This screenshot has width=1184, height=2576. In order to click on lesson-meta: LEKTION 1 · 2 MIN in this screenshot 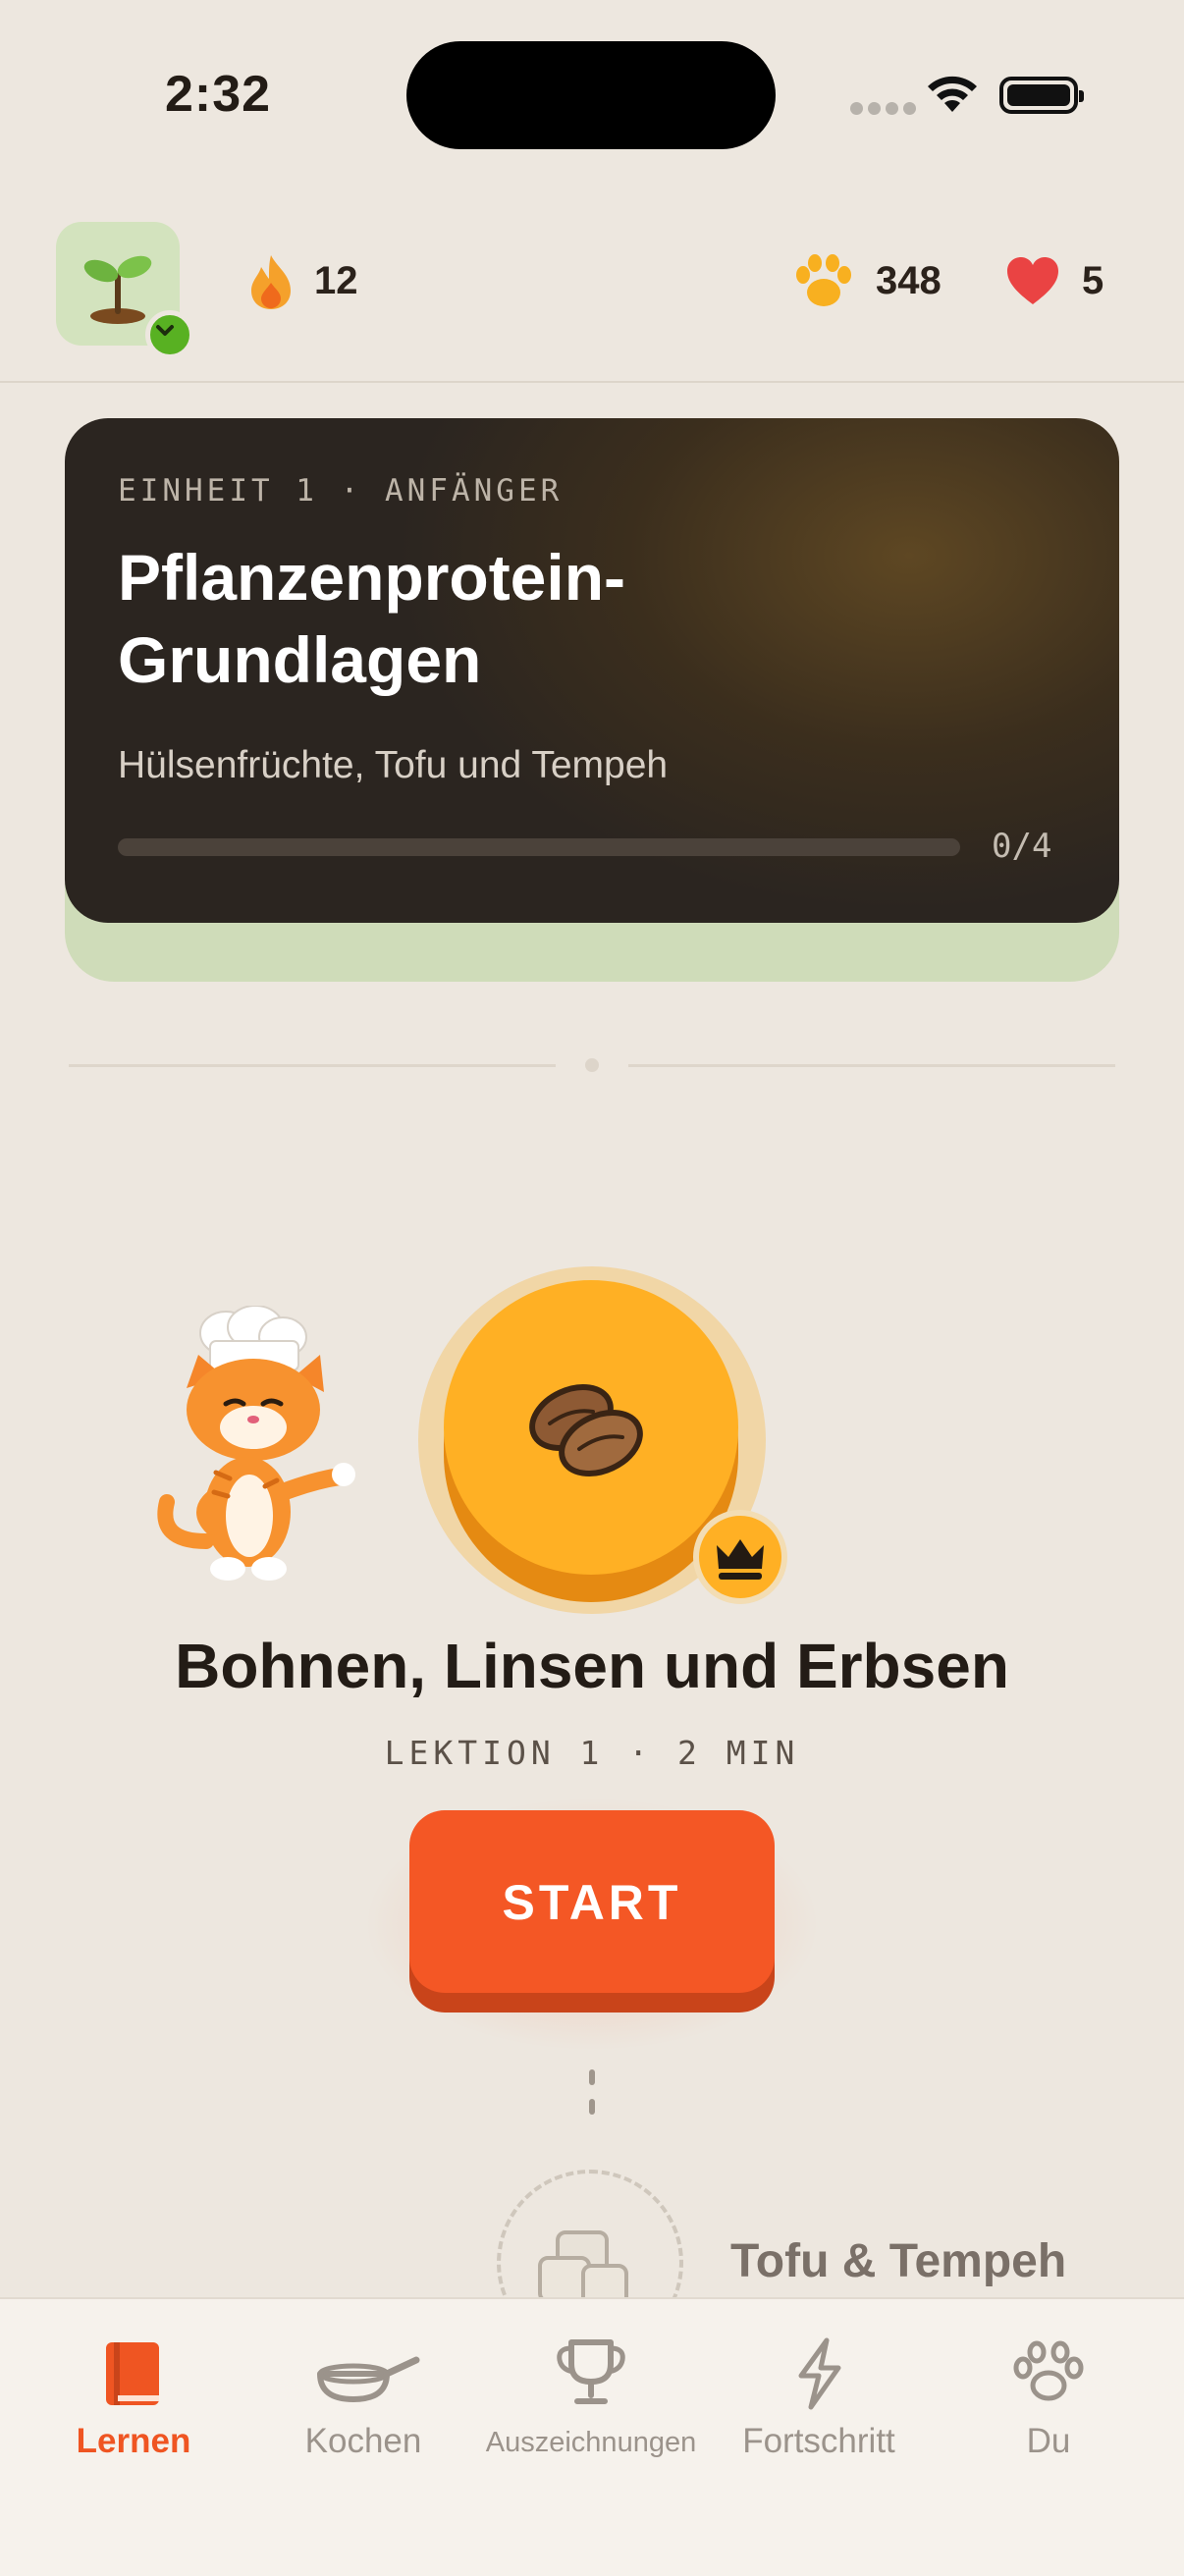, I will do `click(592, 1753)`.